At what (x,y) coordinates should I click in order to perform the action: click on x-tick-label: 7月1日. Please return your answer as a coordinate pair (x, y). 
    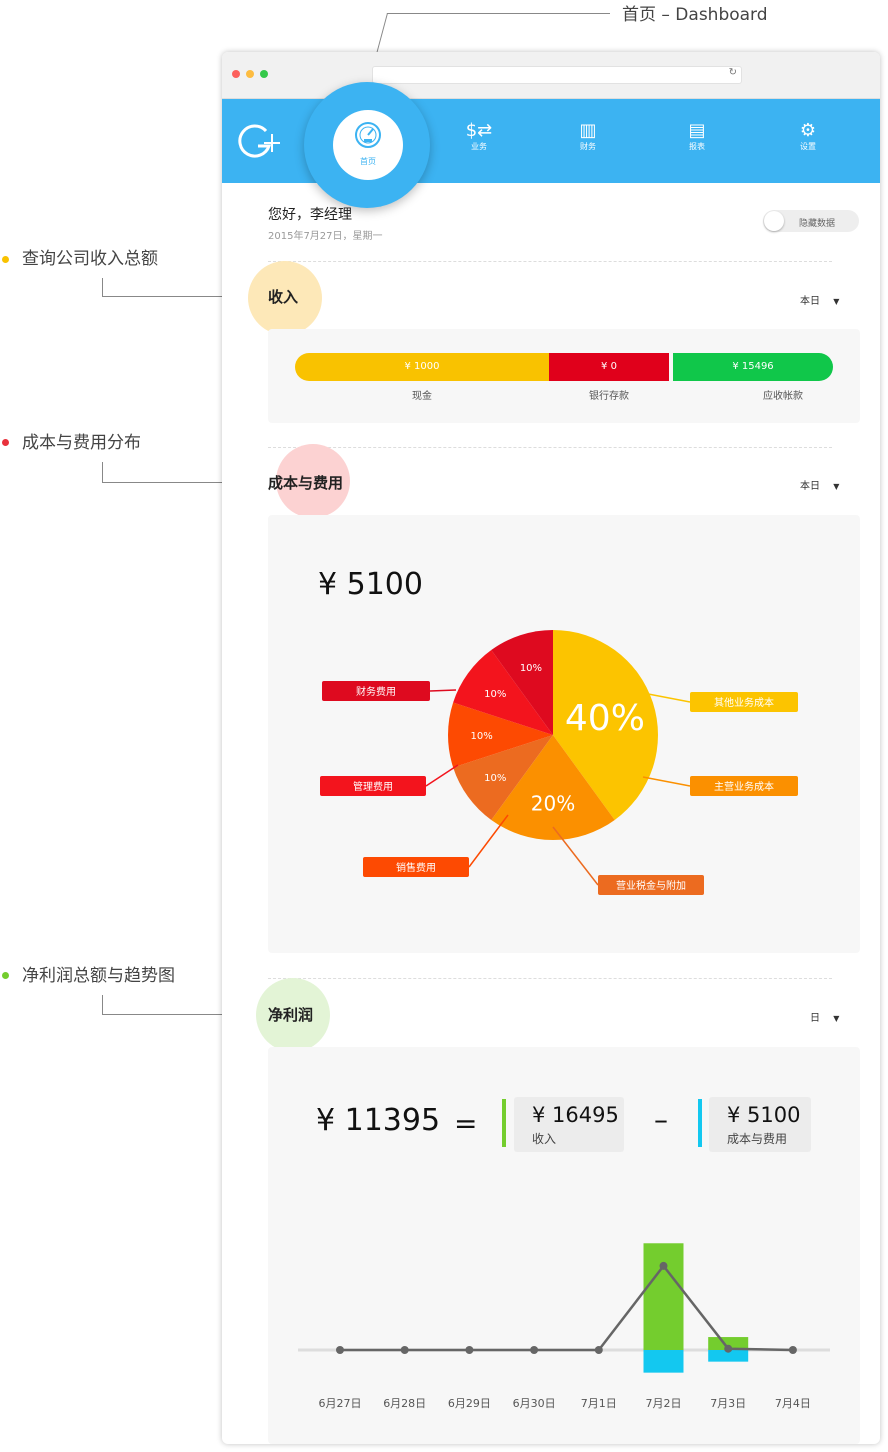
    Looking at the image, I should click on (599, 1403).